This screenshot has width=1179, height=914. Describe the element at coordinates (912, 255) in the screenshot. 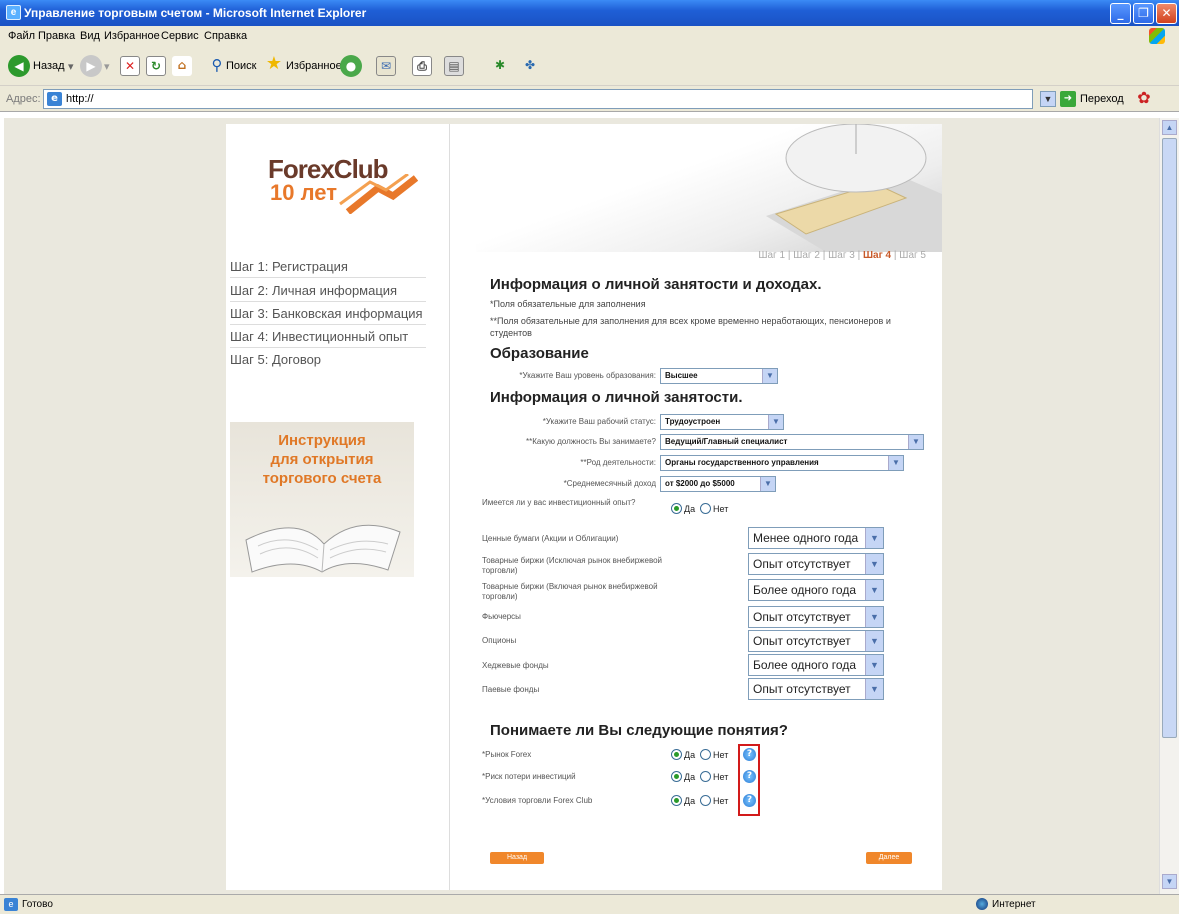

I see `nav-step-5: Шаг 5` at that location.